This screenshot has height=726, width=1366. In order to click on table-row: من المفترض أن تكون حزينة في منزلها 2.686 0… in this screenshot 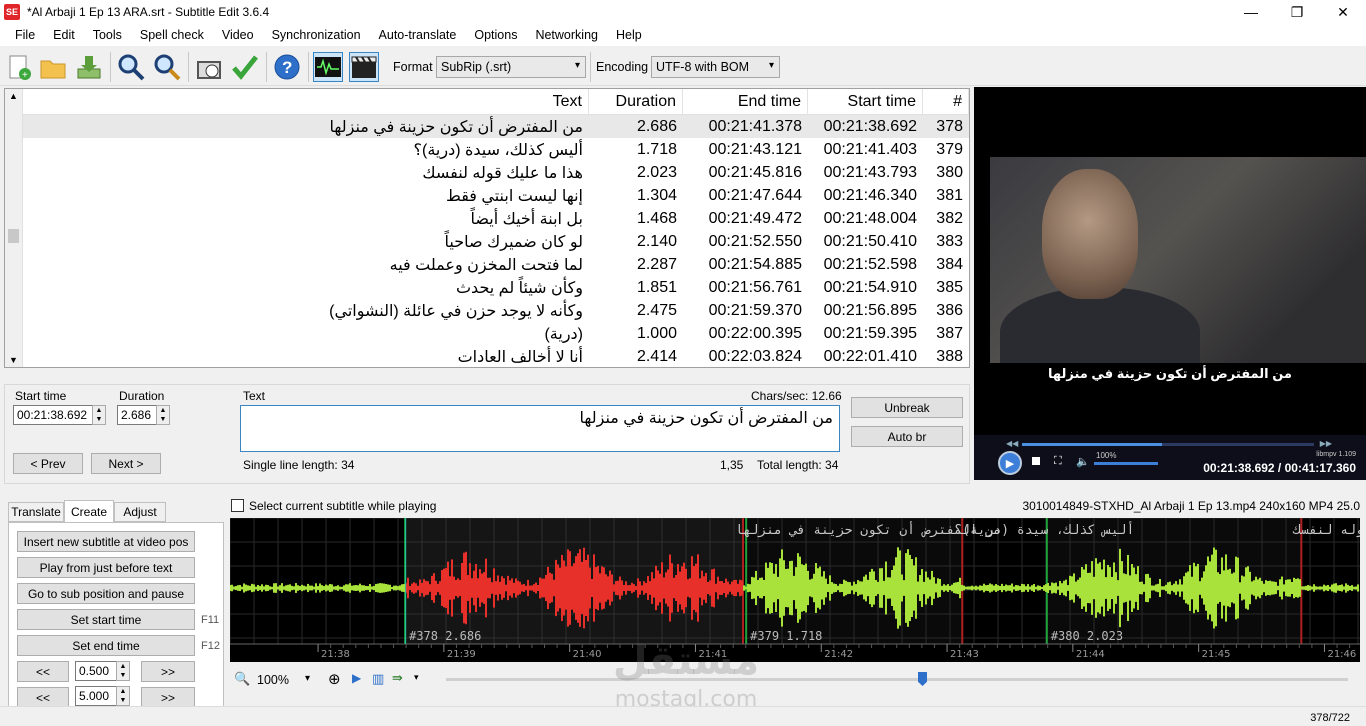, I will do `click(496, 126)`.